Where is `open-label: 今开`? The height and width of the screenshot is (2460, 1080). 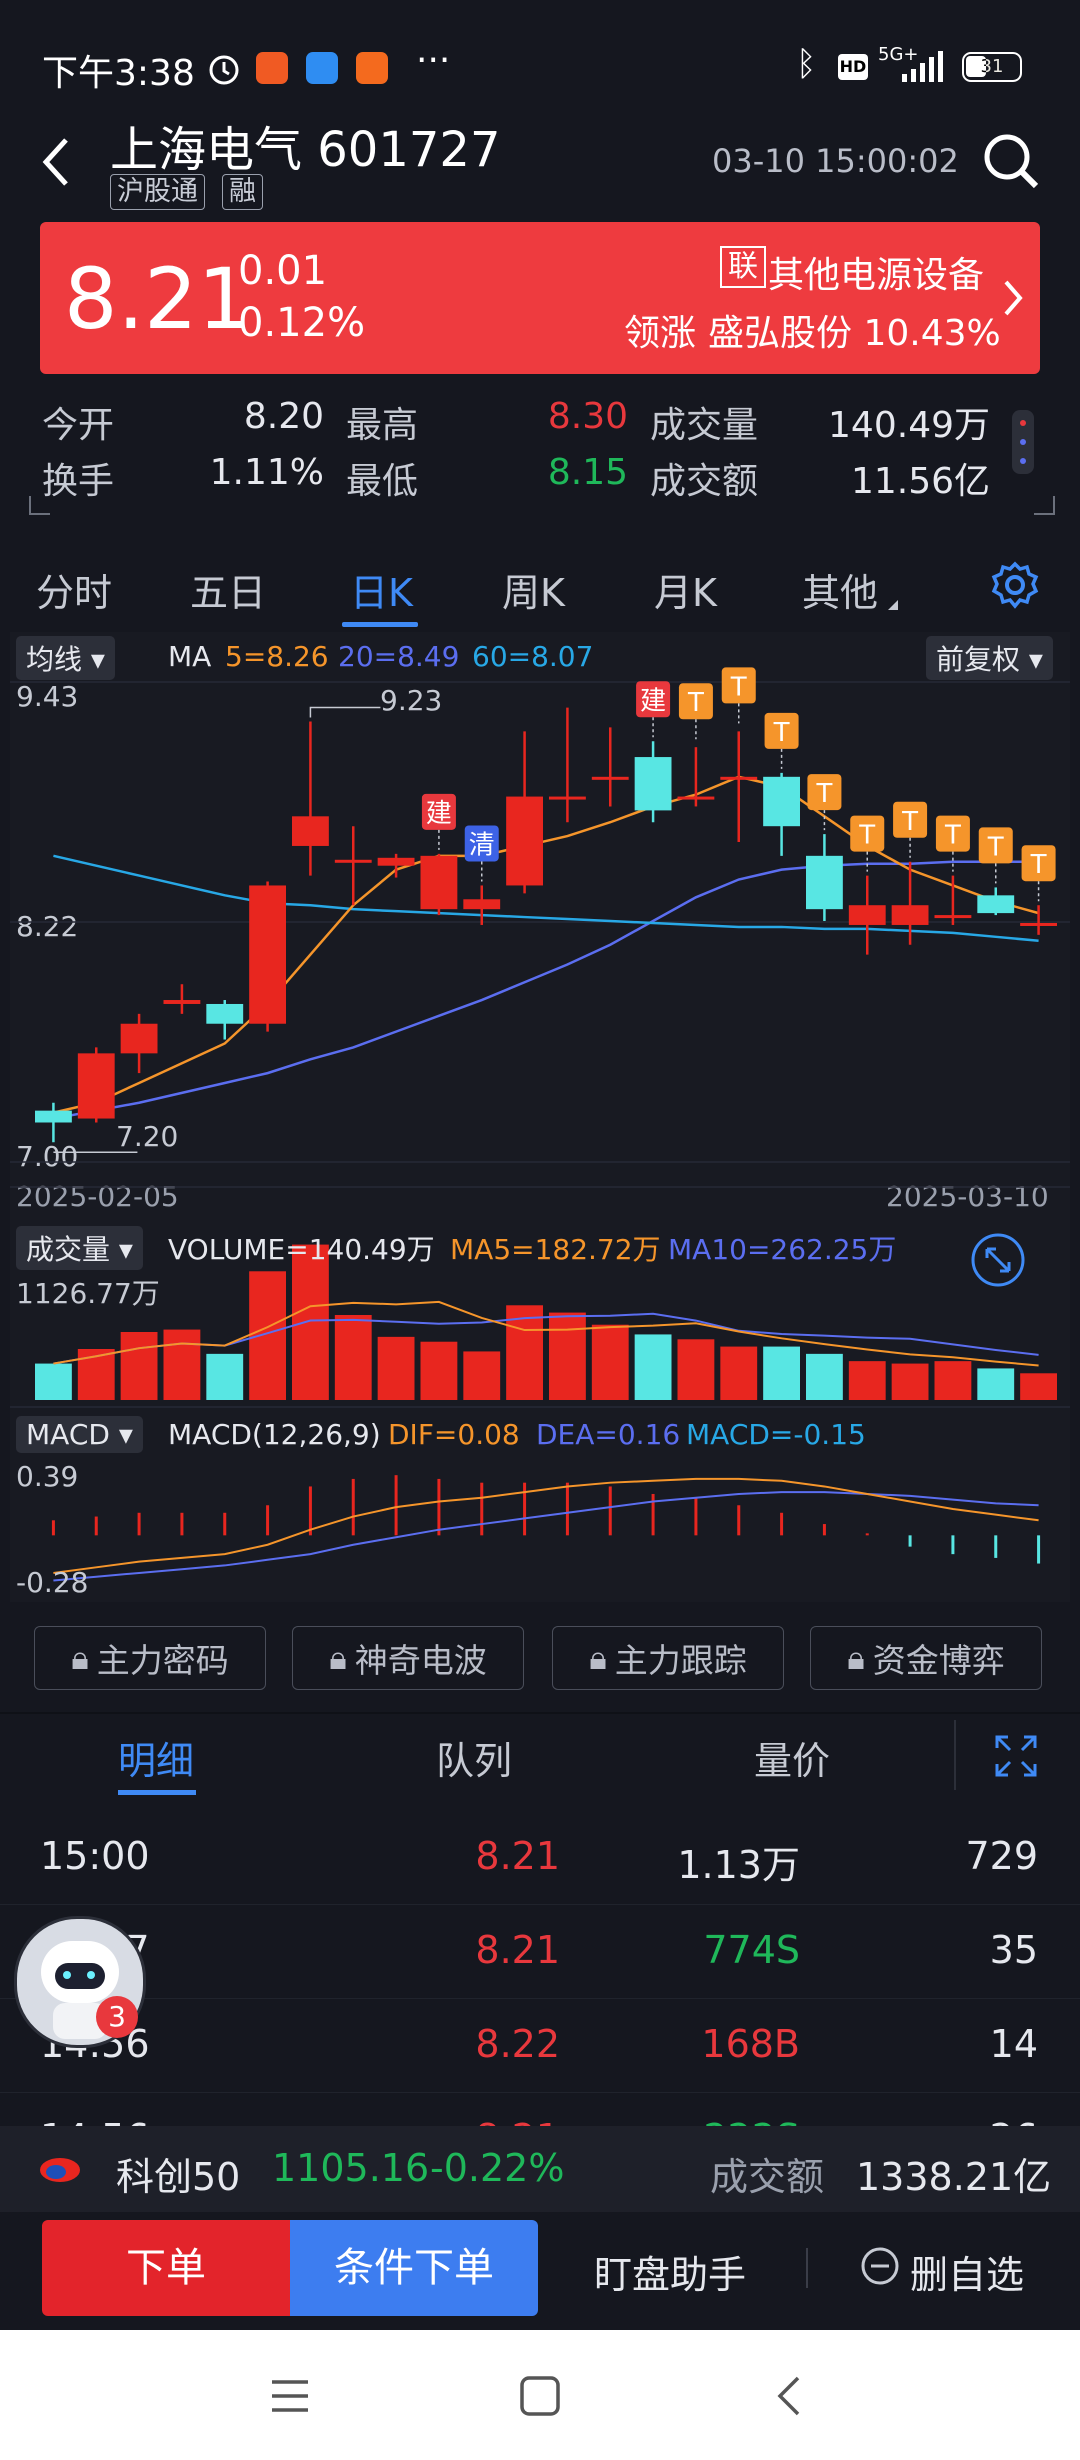 open-label: 今开 is located at coordinates (78, 425).